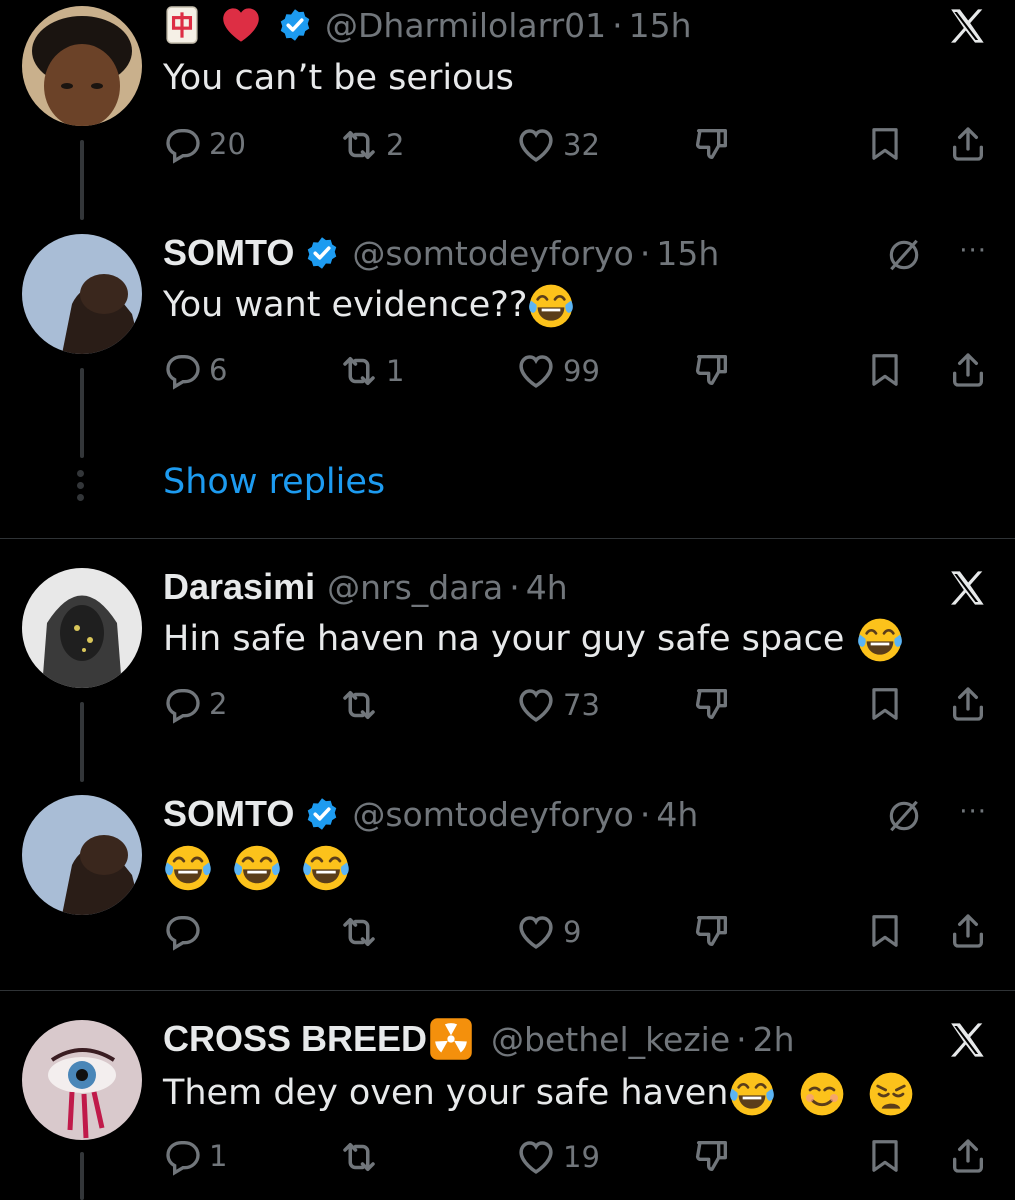  What do you see at coordinates (227, 144) in the screenshot?
I see `reply-count: 20` at bounding box center [227, 144].